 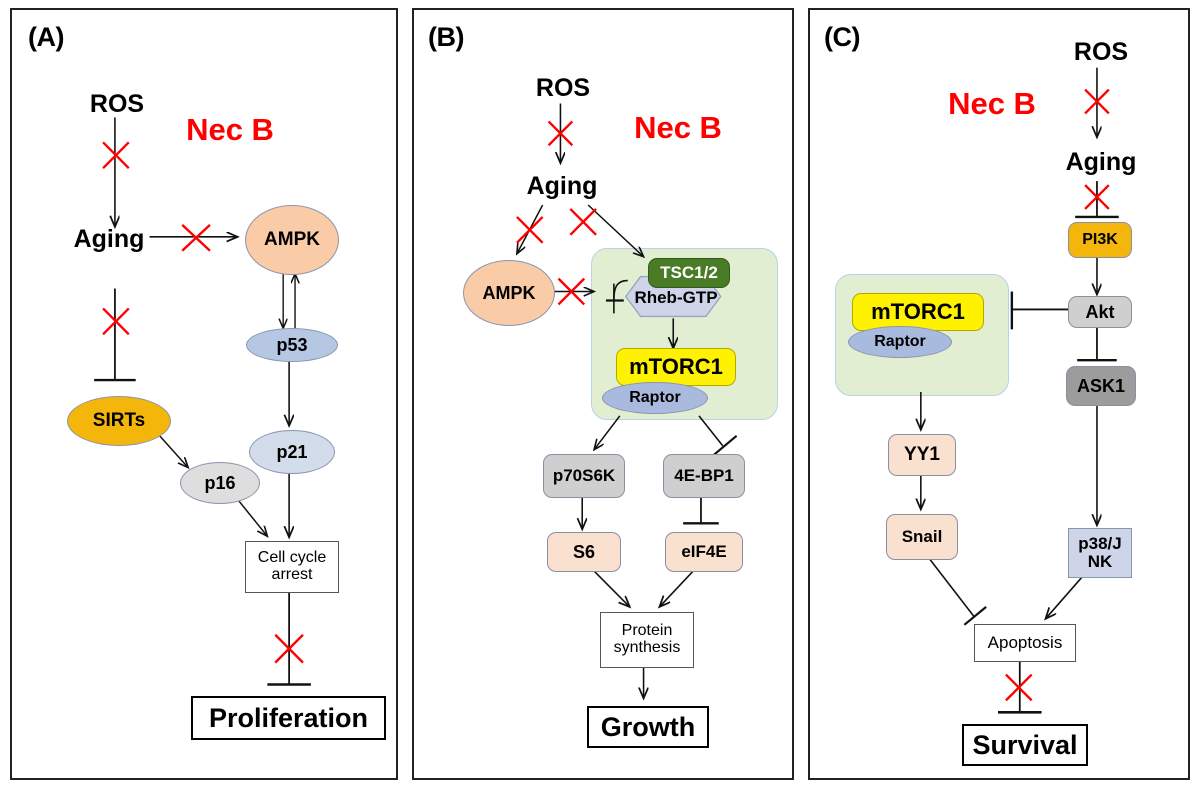 What do you see at coordinates (647, 631) in the screenshot?
I see `protein-line-1: Protein` at bounding box center [647, 631].